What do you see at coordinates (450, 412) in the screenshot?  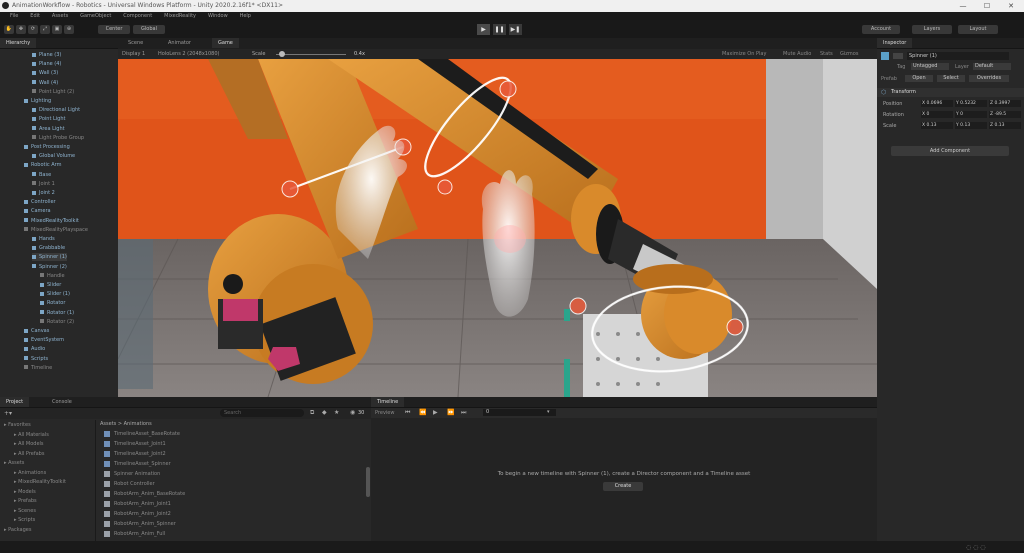 I see `next-frame-icon: ⏩` at bounding box center [450, 412].